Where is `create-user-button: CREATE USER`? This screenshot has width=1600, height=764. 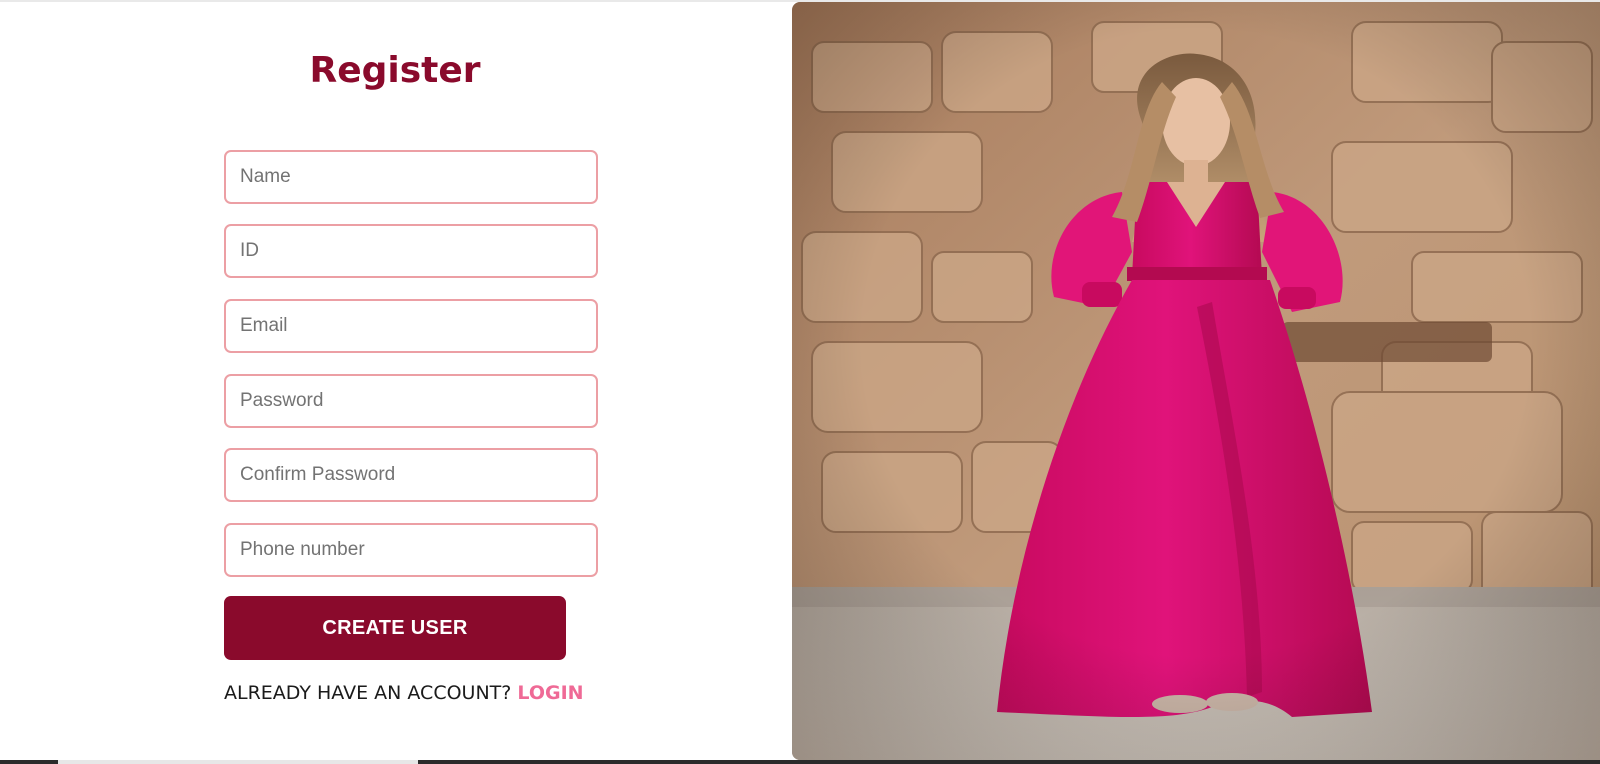 create-user-button: CREATE USER is located at coordinates (395, 628).